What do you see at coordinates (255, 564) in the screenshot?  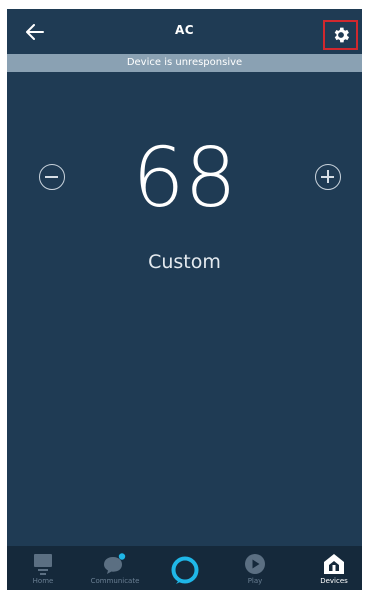 I see `play-icon` at bounding box center [255, 564].